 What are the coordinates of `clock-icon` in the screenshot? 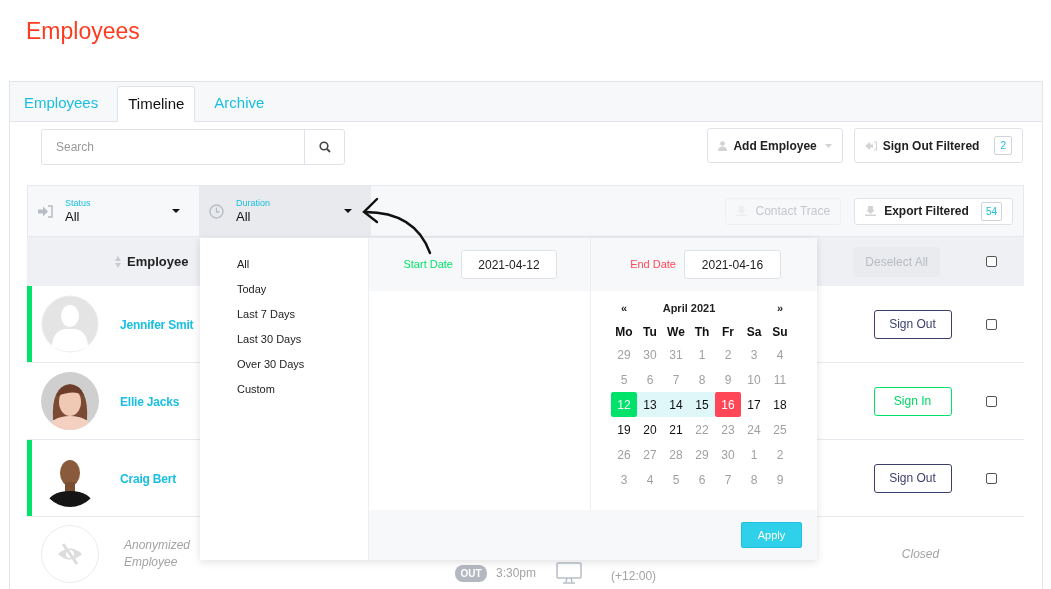 It's located at (216, 211).